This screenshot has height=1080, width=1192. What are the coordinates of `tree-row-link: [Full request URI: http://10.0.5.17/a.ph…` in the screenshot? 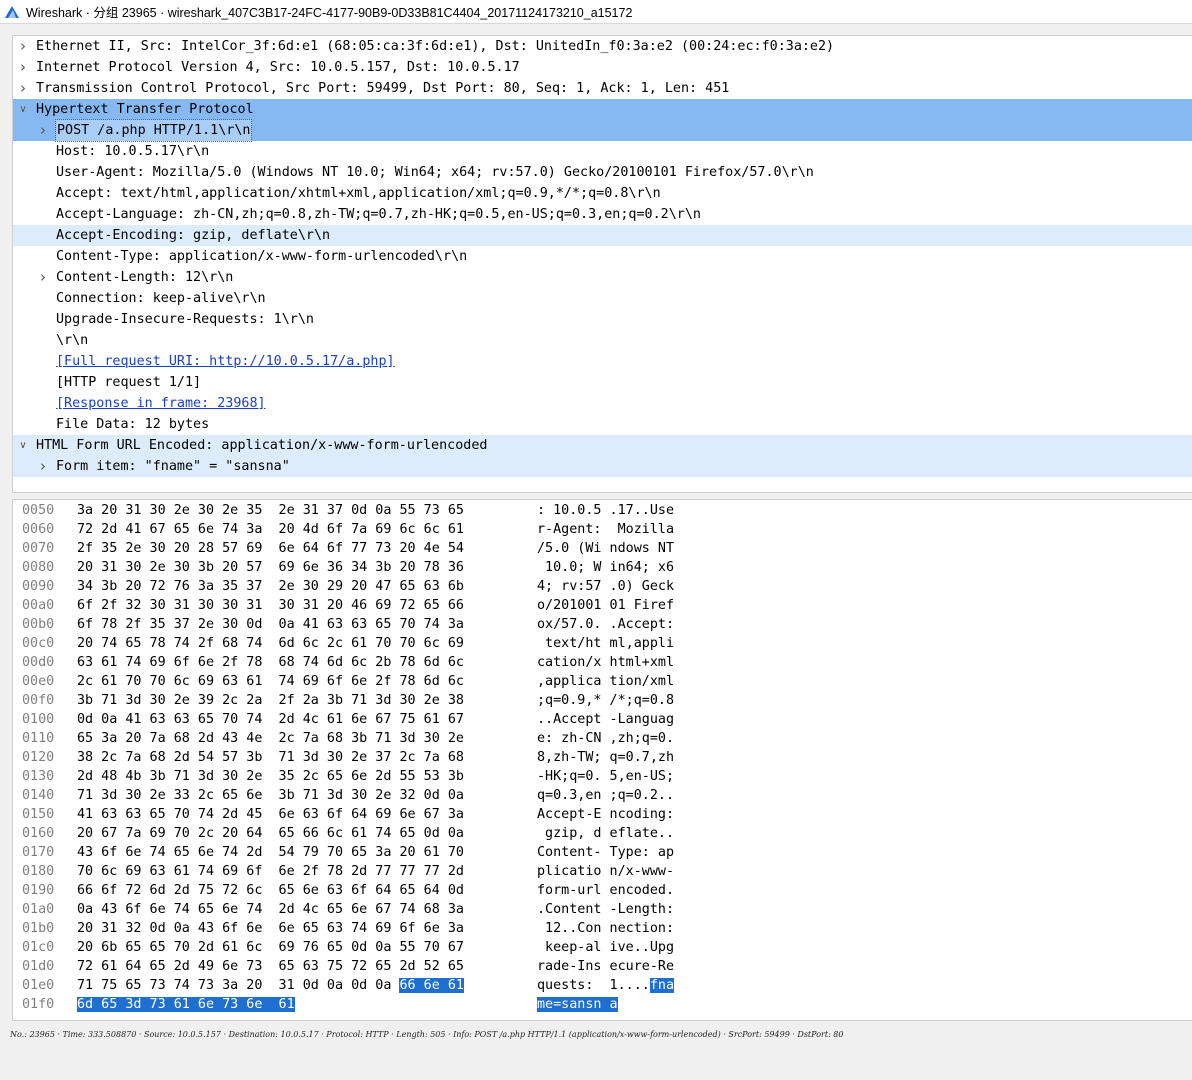 It's located at (225, 361).